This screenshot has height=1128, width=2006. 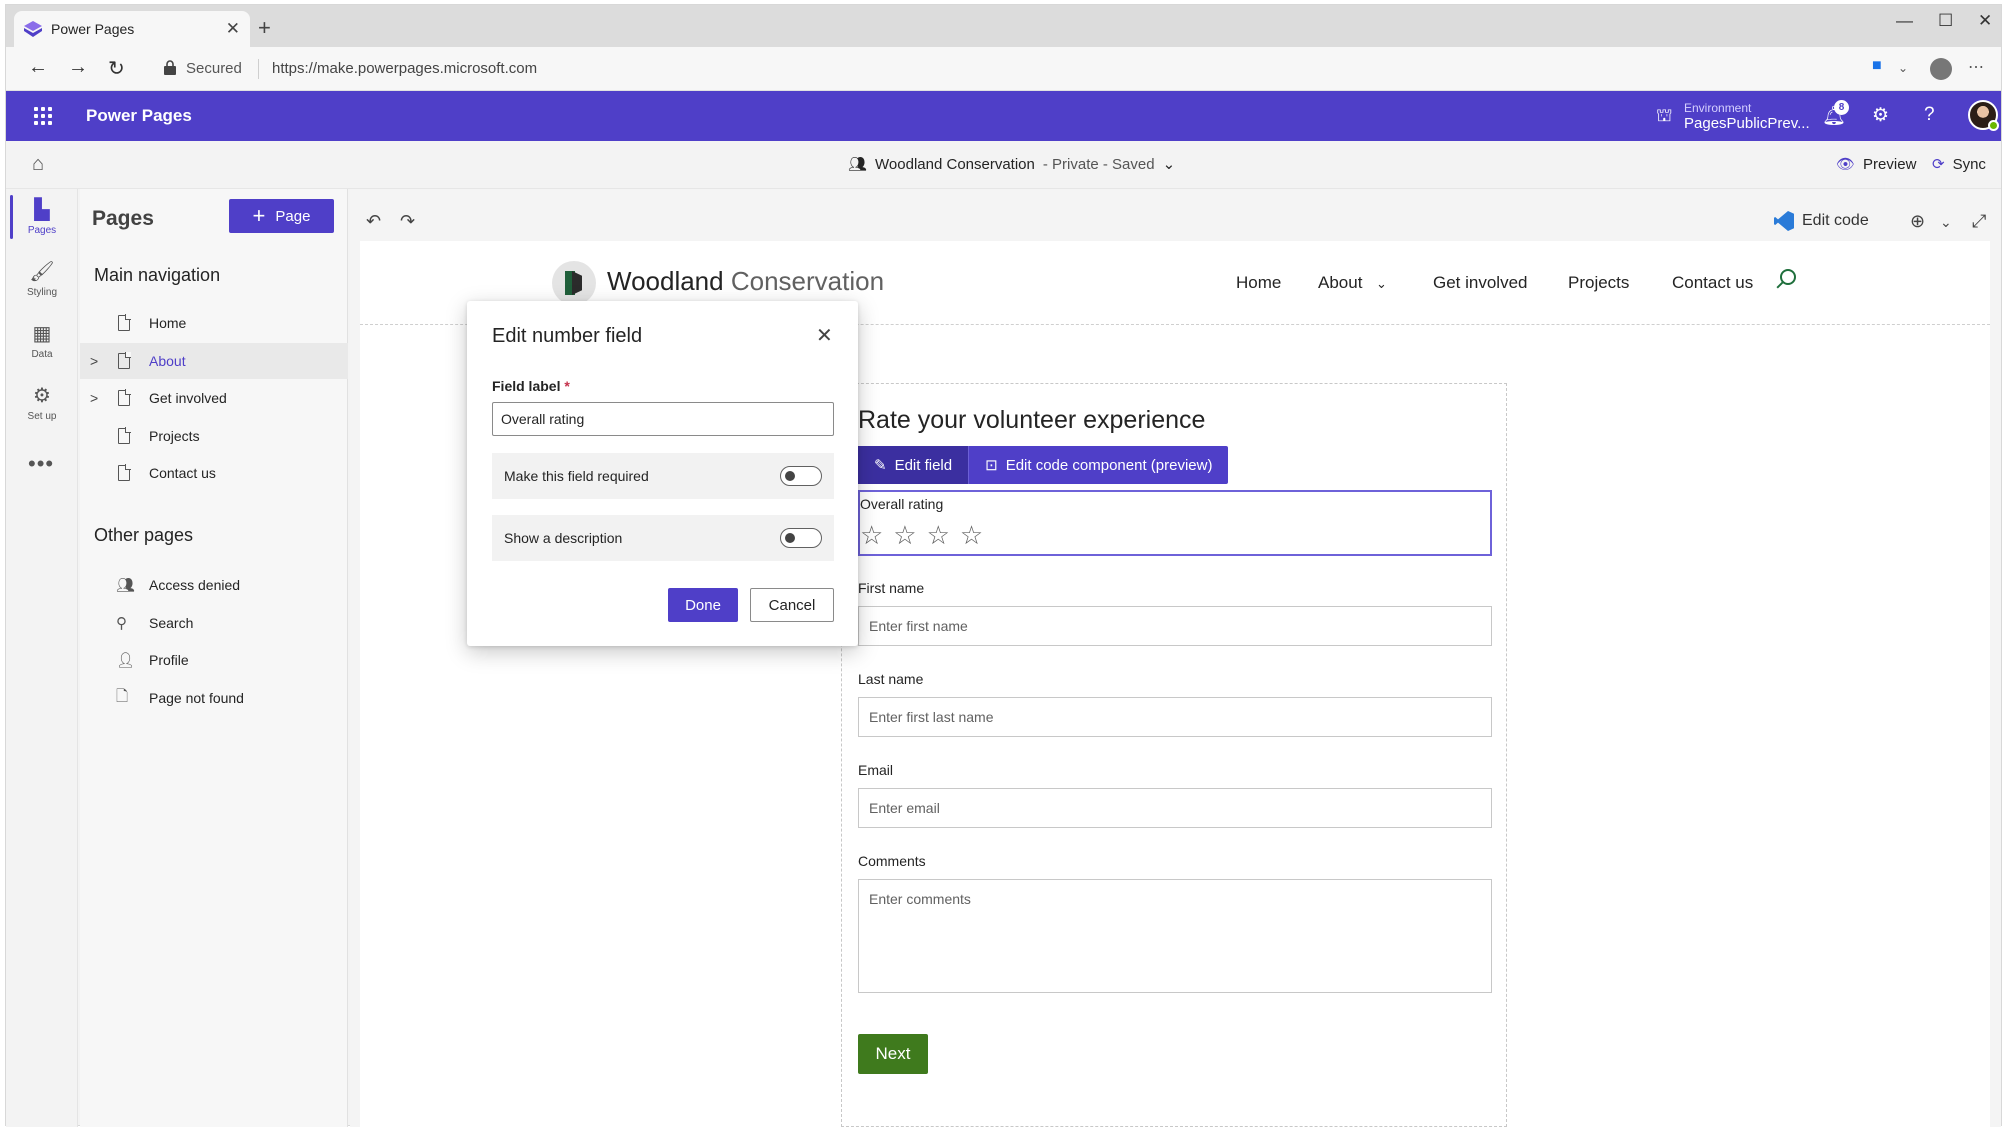 I want to click on next-button: Next, so click(x=893, y=1054).